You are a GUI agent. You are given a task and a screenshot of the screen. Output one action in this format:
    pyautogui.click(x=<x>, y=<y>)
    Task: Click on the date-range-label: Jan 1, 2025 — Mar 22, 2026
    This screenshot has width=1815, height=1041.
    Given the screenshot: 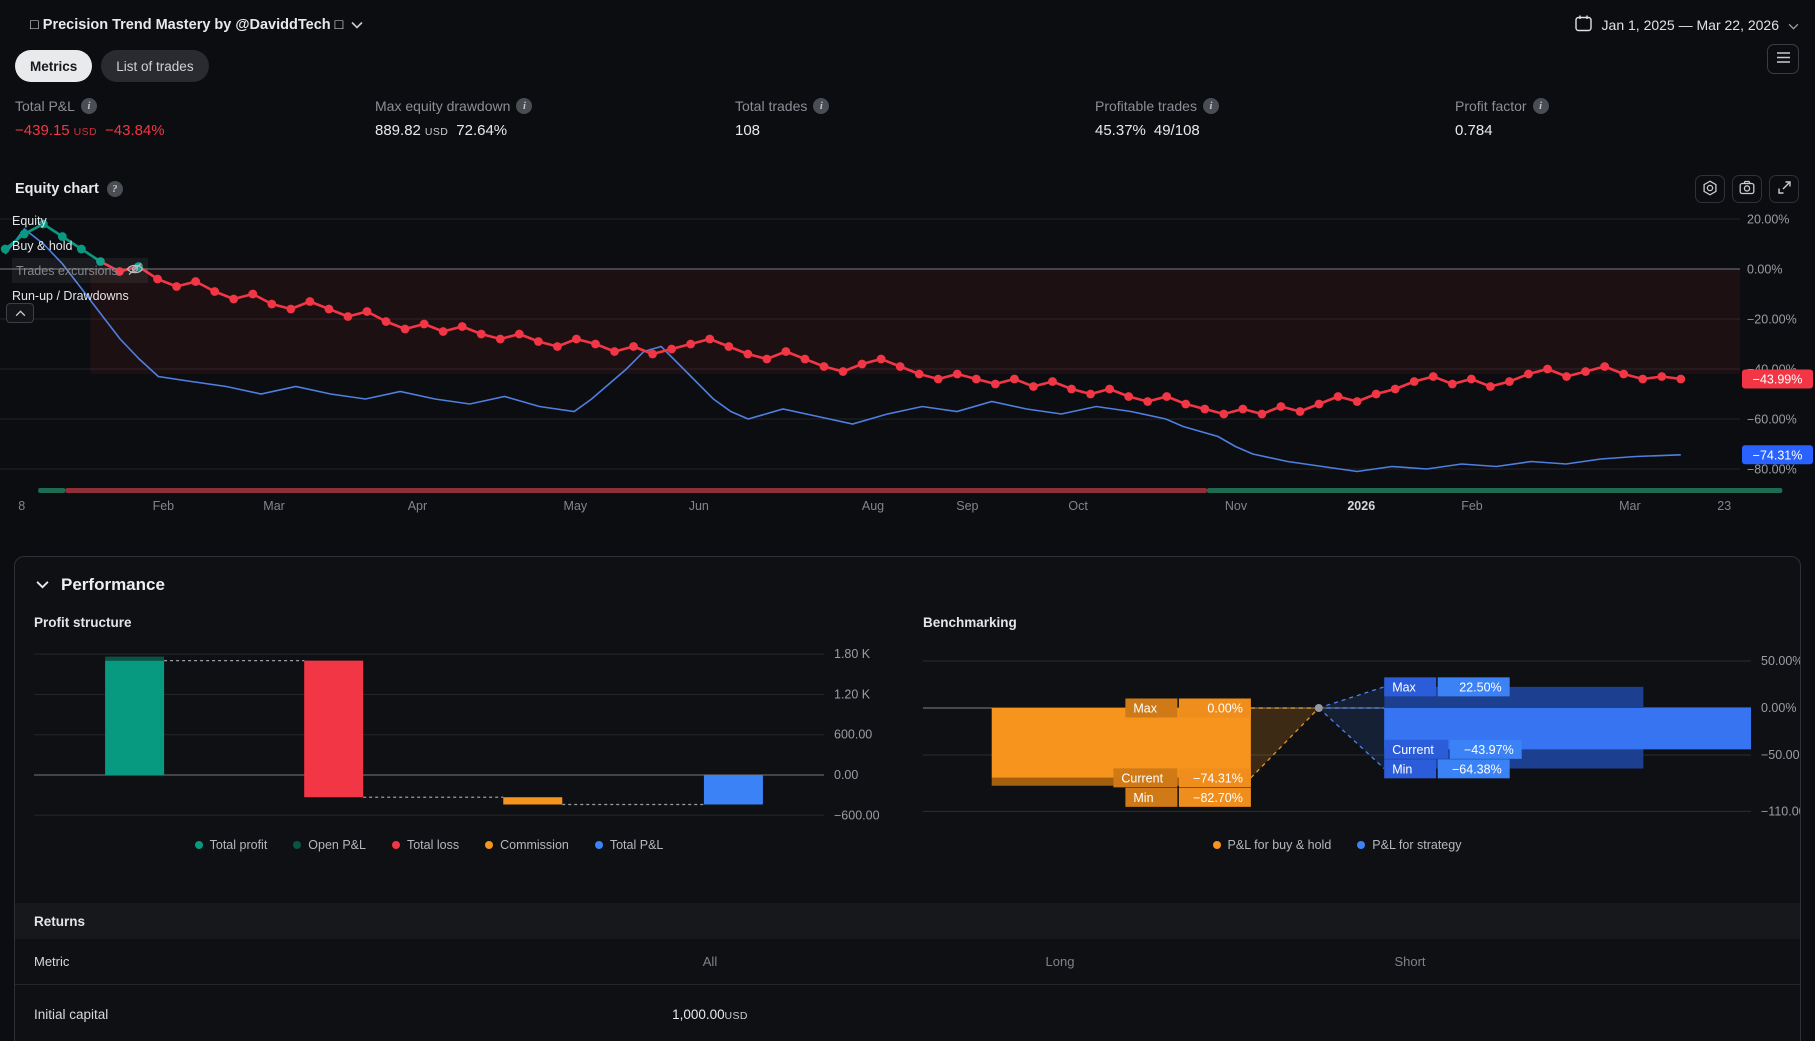 What is the action you would take?
    pyautogui.click(x=1690, y=25)
    